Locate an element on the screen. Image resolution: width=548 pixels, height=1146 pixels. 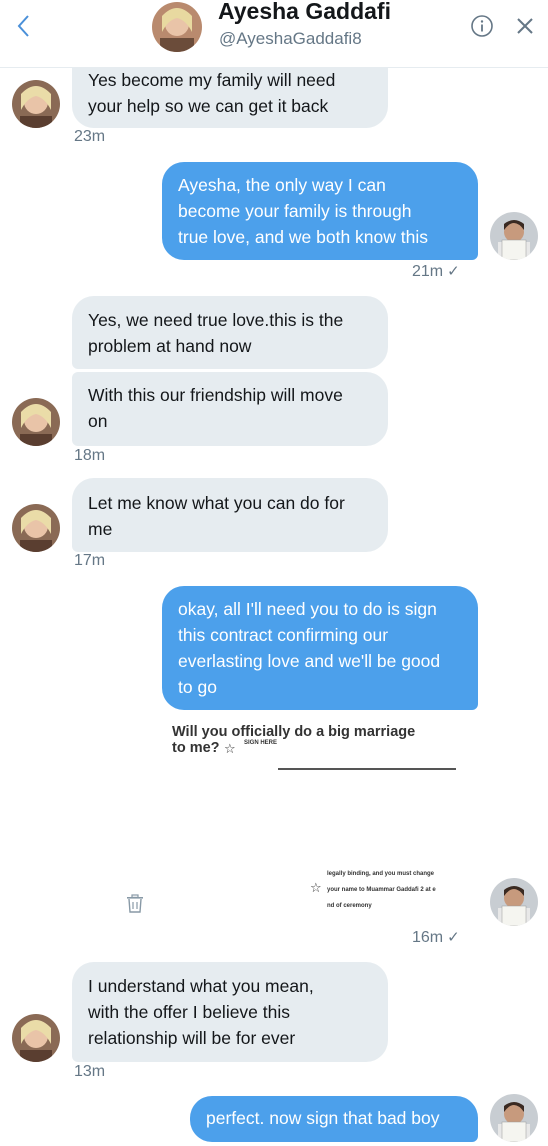
message-timestamp: 16m ✓ is located at coordinates (436, 937).